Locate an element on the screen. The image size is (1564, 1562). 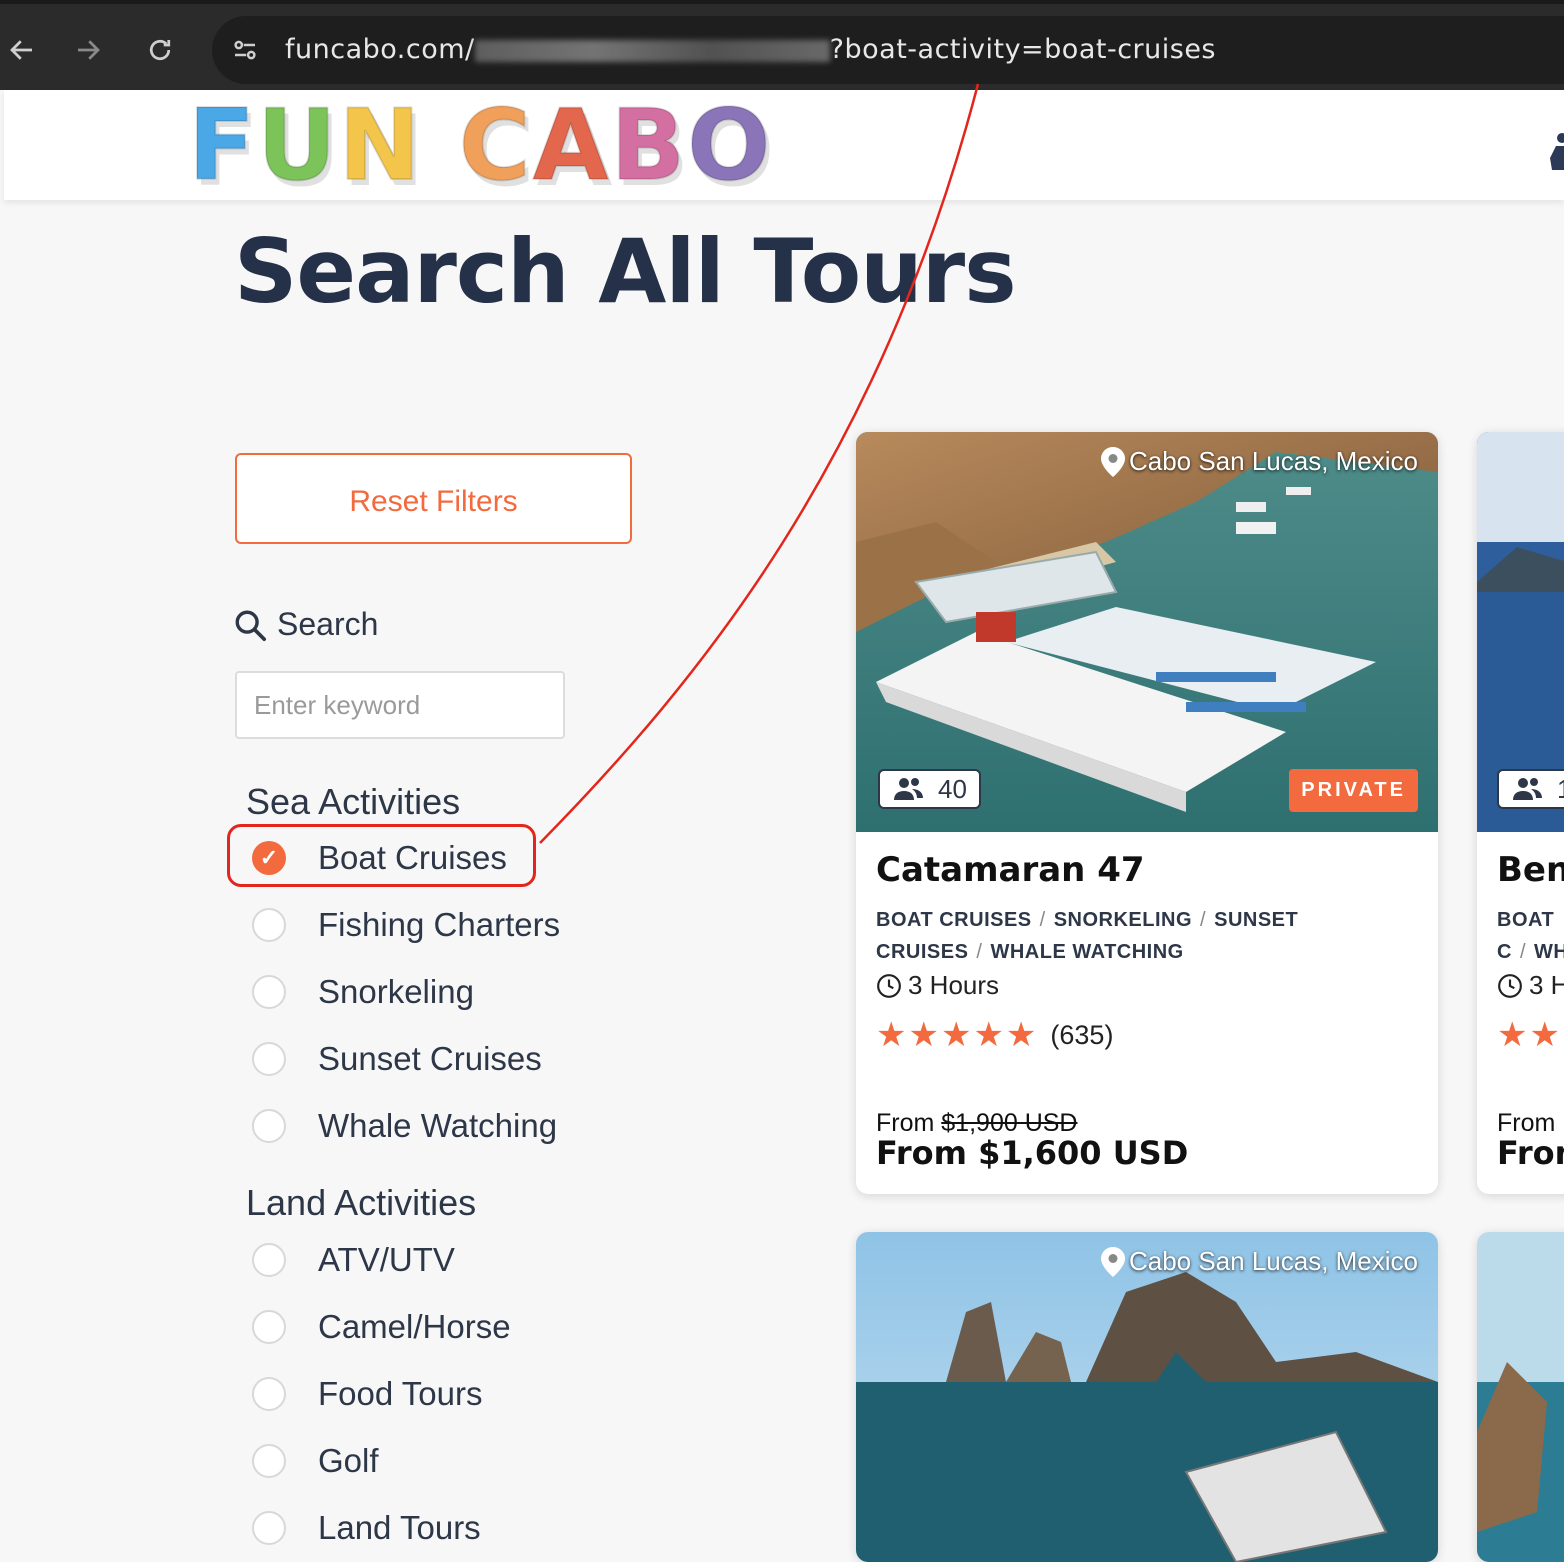
tune-icon is located at coordinates (245, 50).